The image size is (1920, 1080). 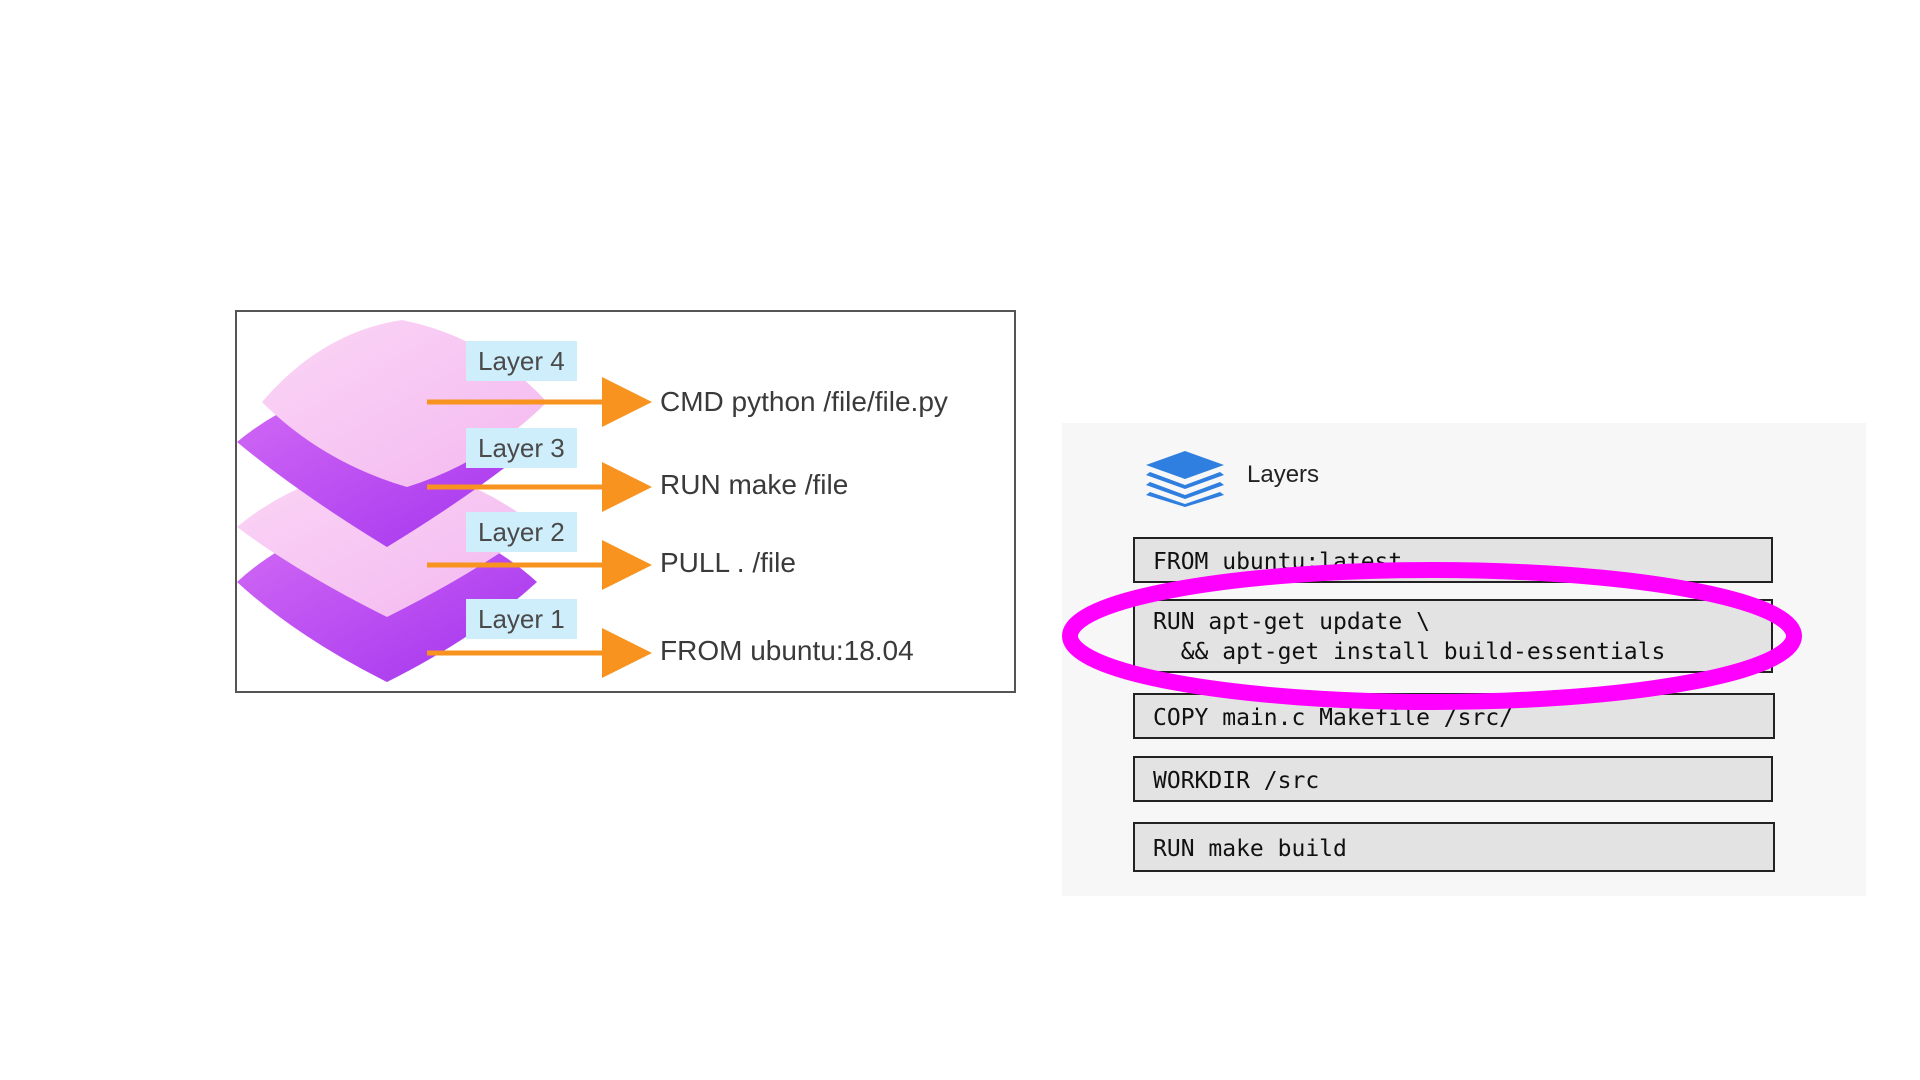 What do you see at coordinates (521, 619) in the screenshot?
I see `layer-1-tag: Layer 1` at bounding box center [521, 619].